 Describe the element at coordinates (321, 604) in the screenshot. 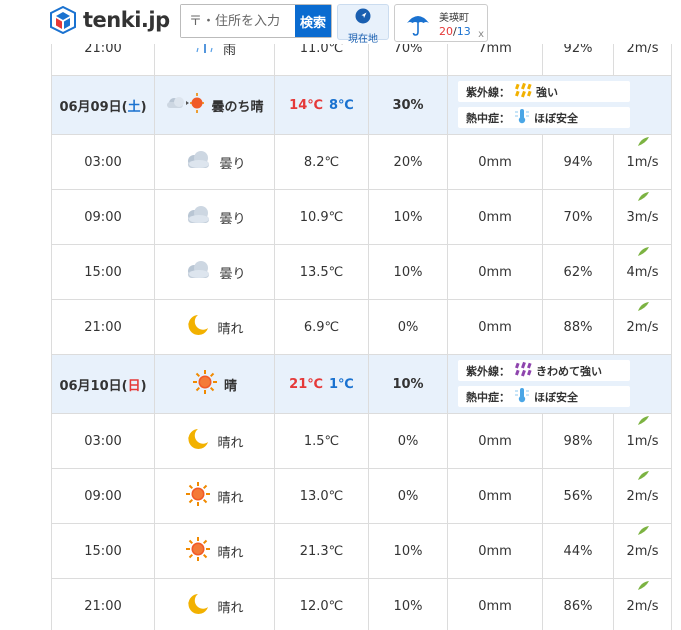

I see `temperature-cell: 12.0℃` at that location.